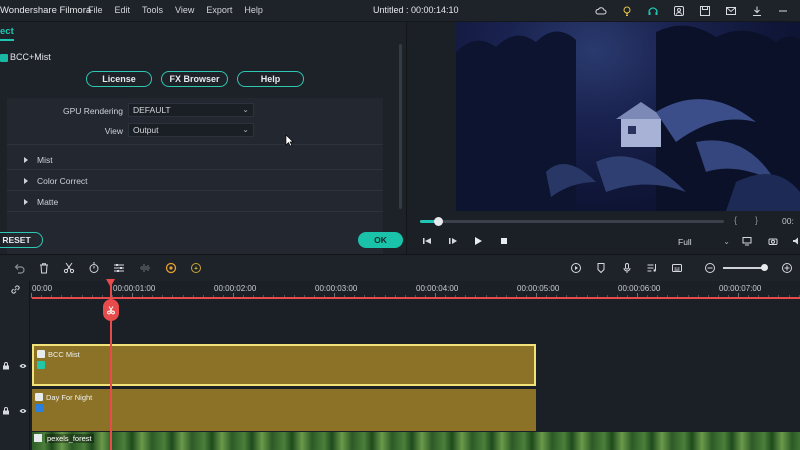  What do you see at coordinates (69, 397) in the screenshot?
I see `clip-label: Day For Night` at bounding box center [69, 397].